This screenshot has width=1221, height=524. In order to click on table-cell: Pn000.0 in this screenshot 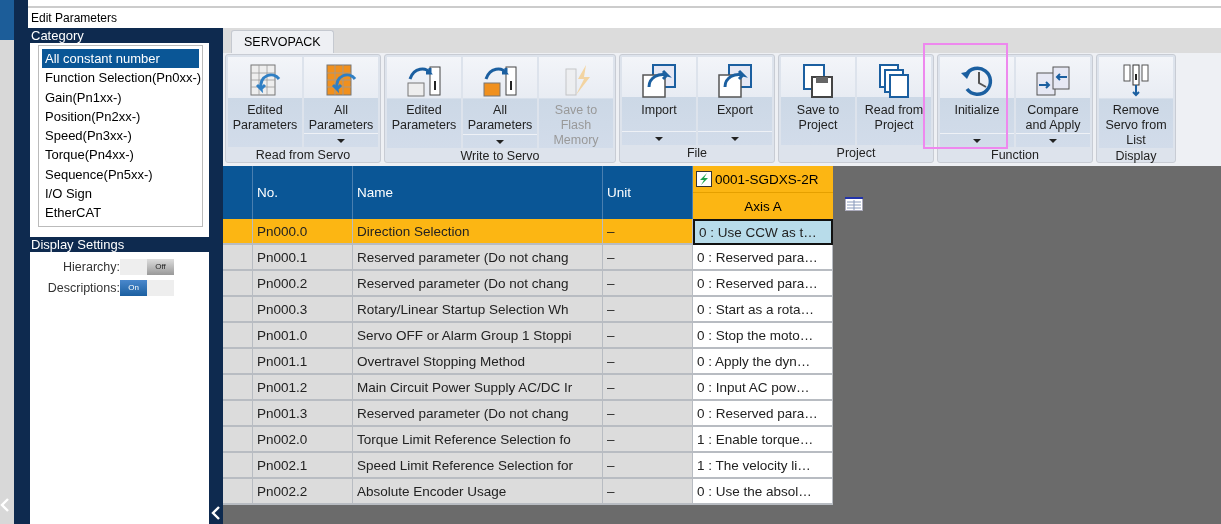, I will do `click(303, 232)`.